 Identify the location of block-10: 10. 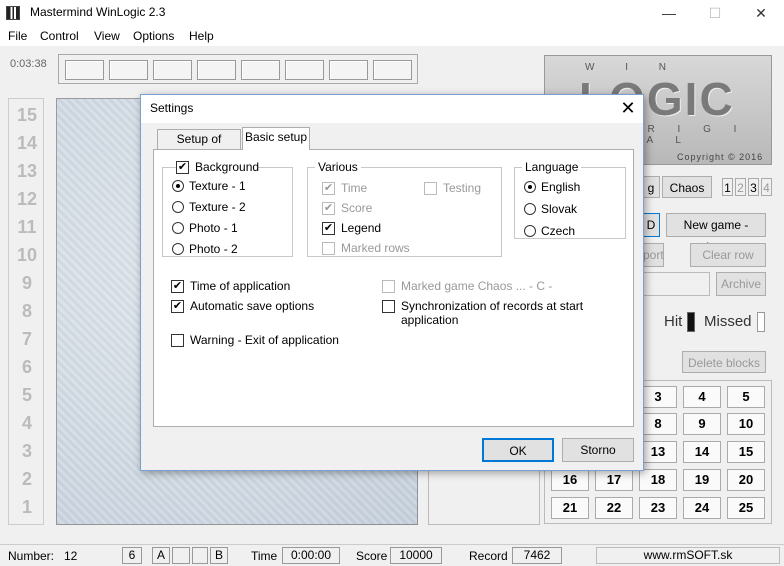
(746, 424).